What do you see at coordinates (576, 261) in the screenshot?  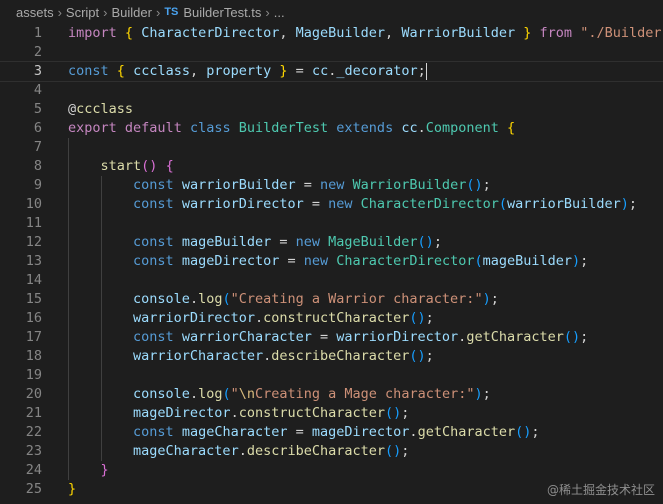 I see `code-token: )` at bounding box center [576, 261].